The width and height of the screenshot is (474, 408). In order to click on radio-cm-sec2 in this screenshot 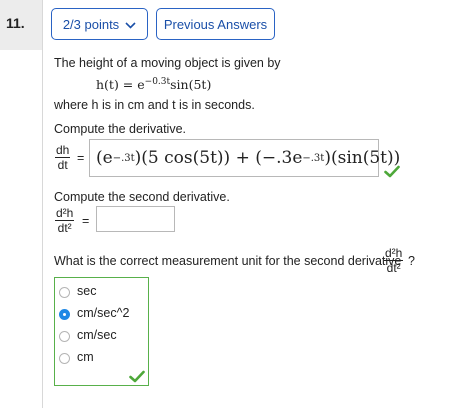, I will do `click(64, 314)`.